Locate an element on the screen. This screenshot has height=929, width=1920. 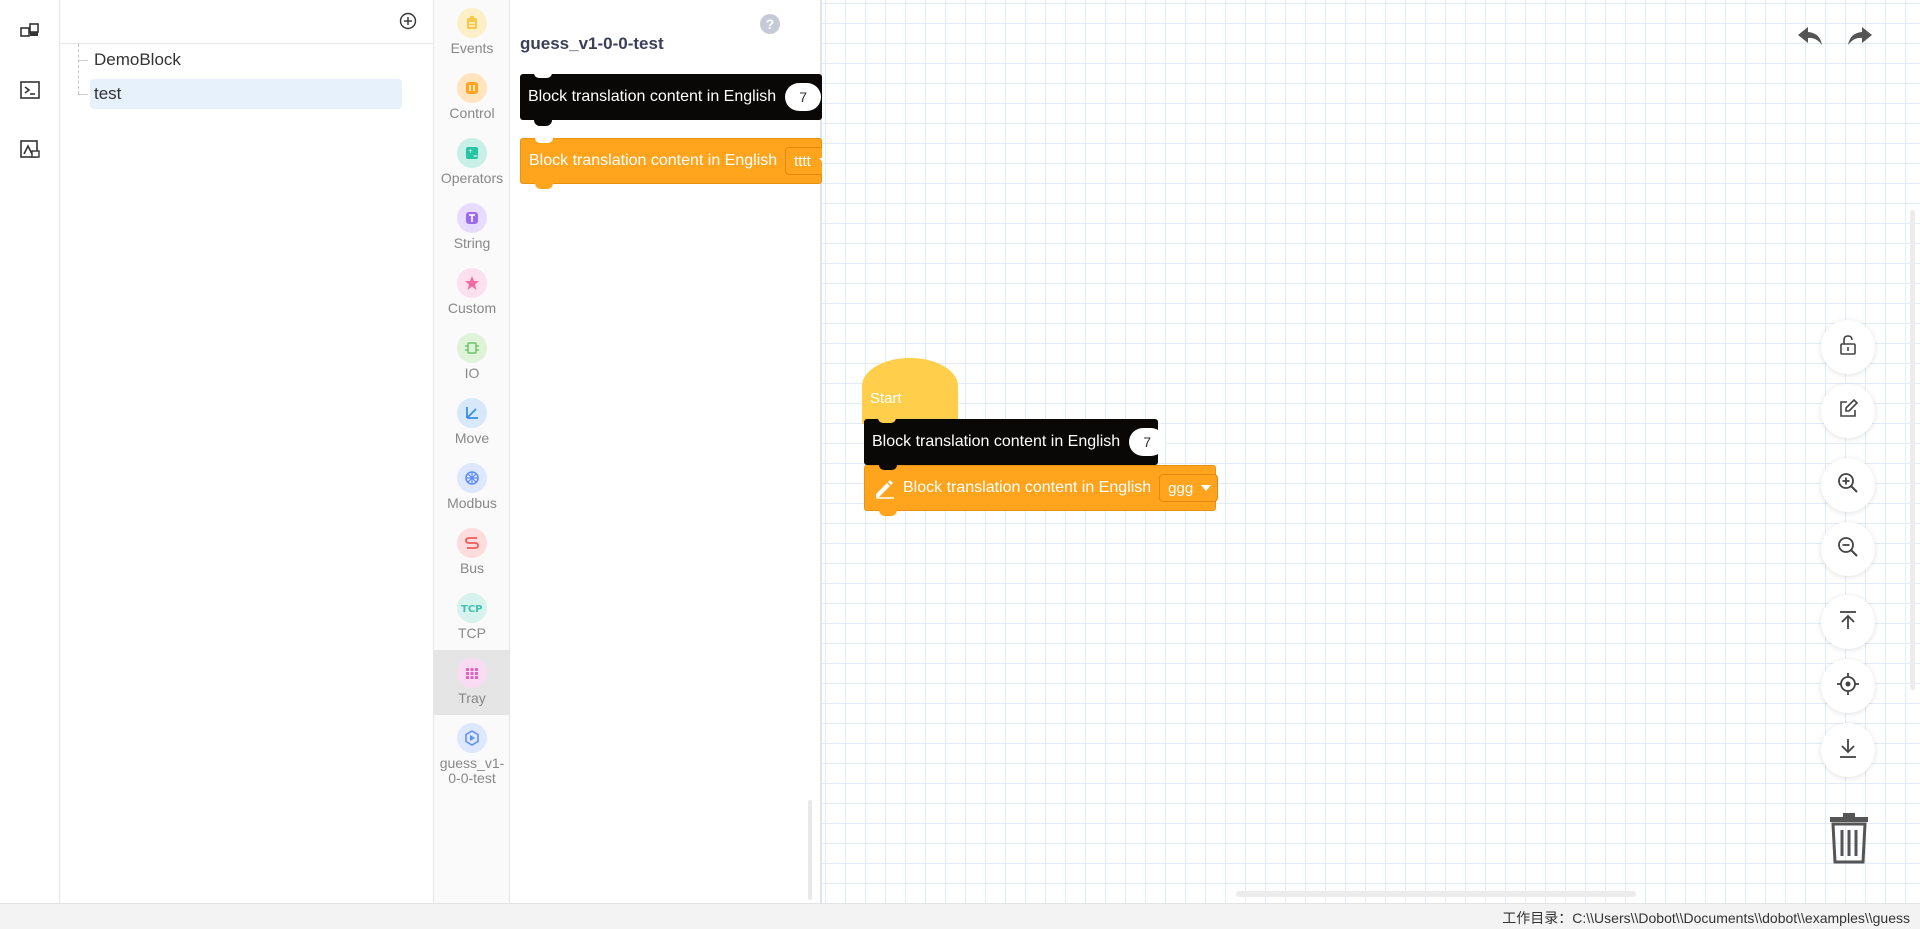
tree-guide-line is located at coordinates (78, 69).